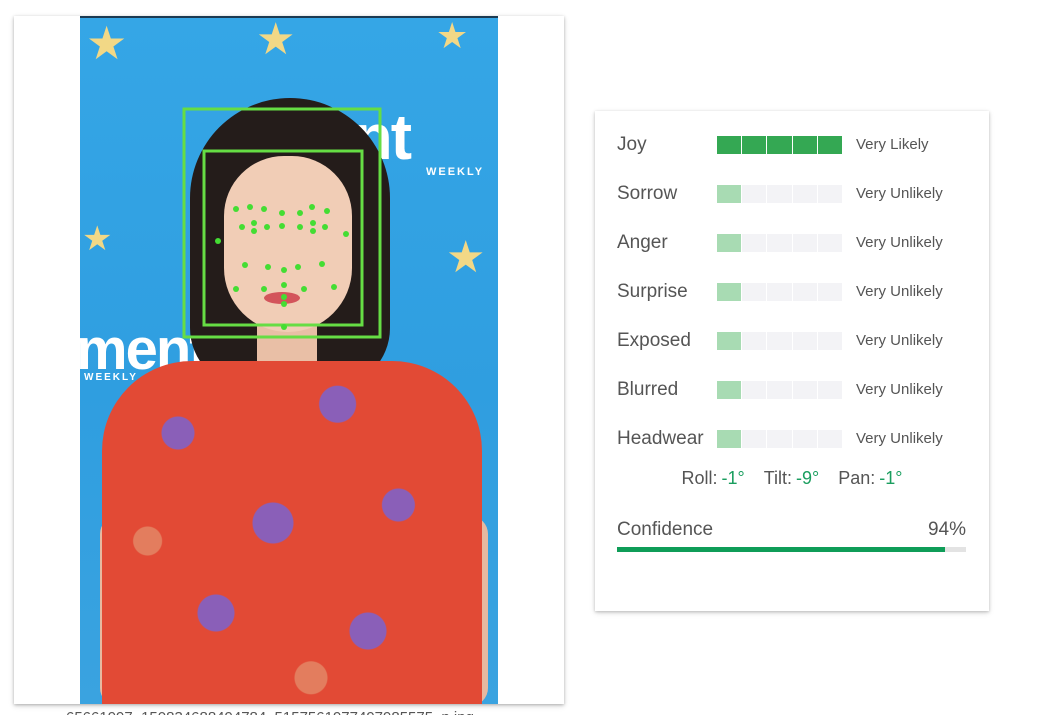 This screenshot has height=715, width=1047. I want to click on likelihood-row: Sorrow Very Unlikely, so click(797, 194).